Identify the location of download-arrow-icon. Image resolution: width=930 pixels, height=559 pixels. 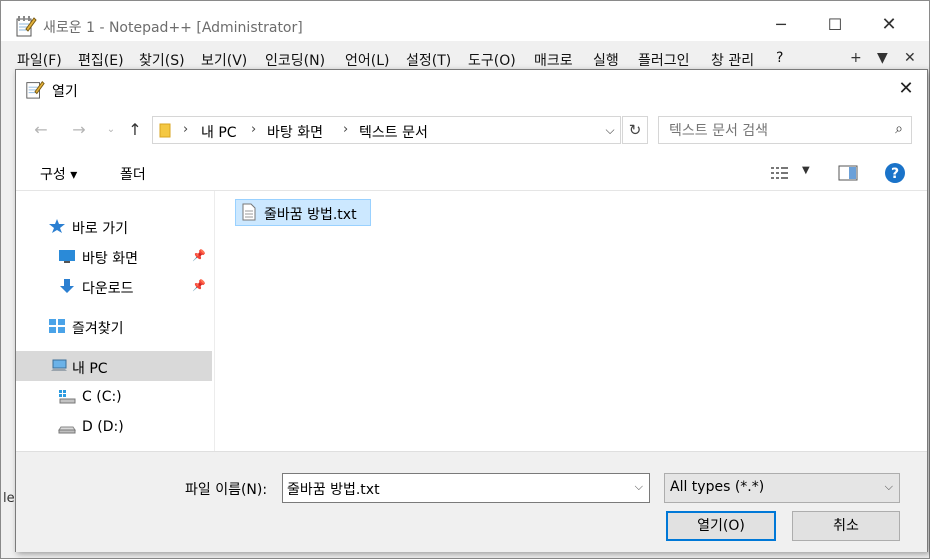
(67, 286).